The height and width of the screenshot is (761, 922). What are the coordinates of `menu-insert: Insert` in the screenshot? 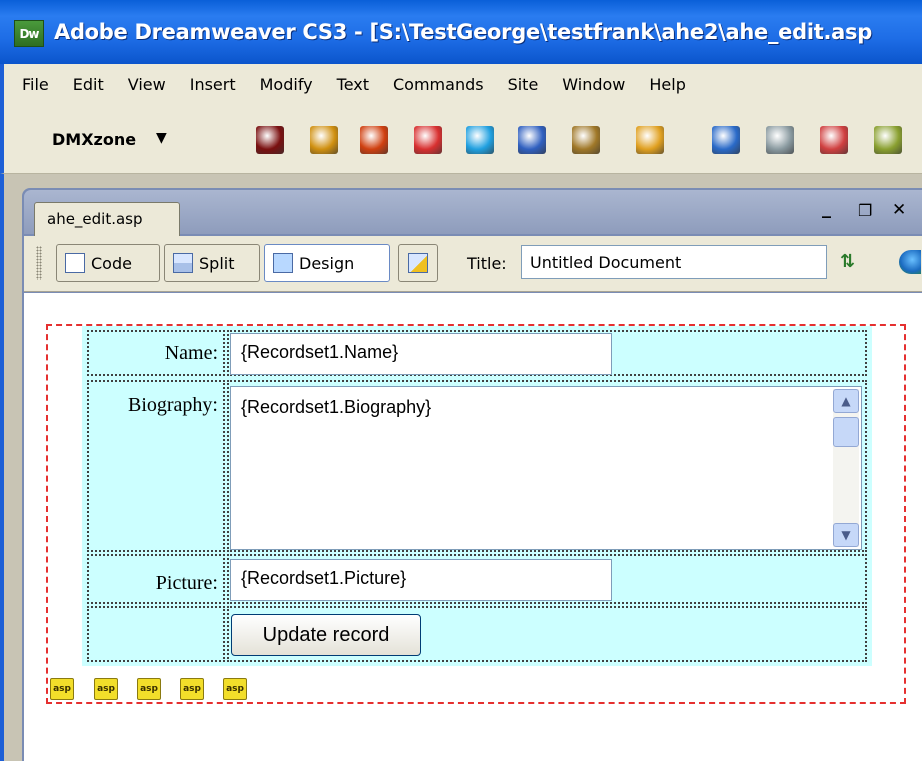 It's located at (213, 84).